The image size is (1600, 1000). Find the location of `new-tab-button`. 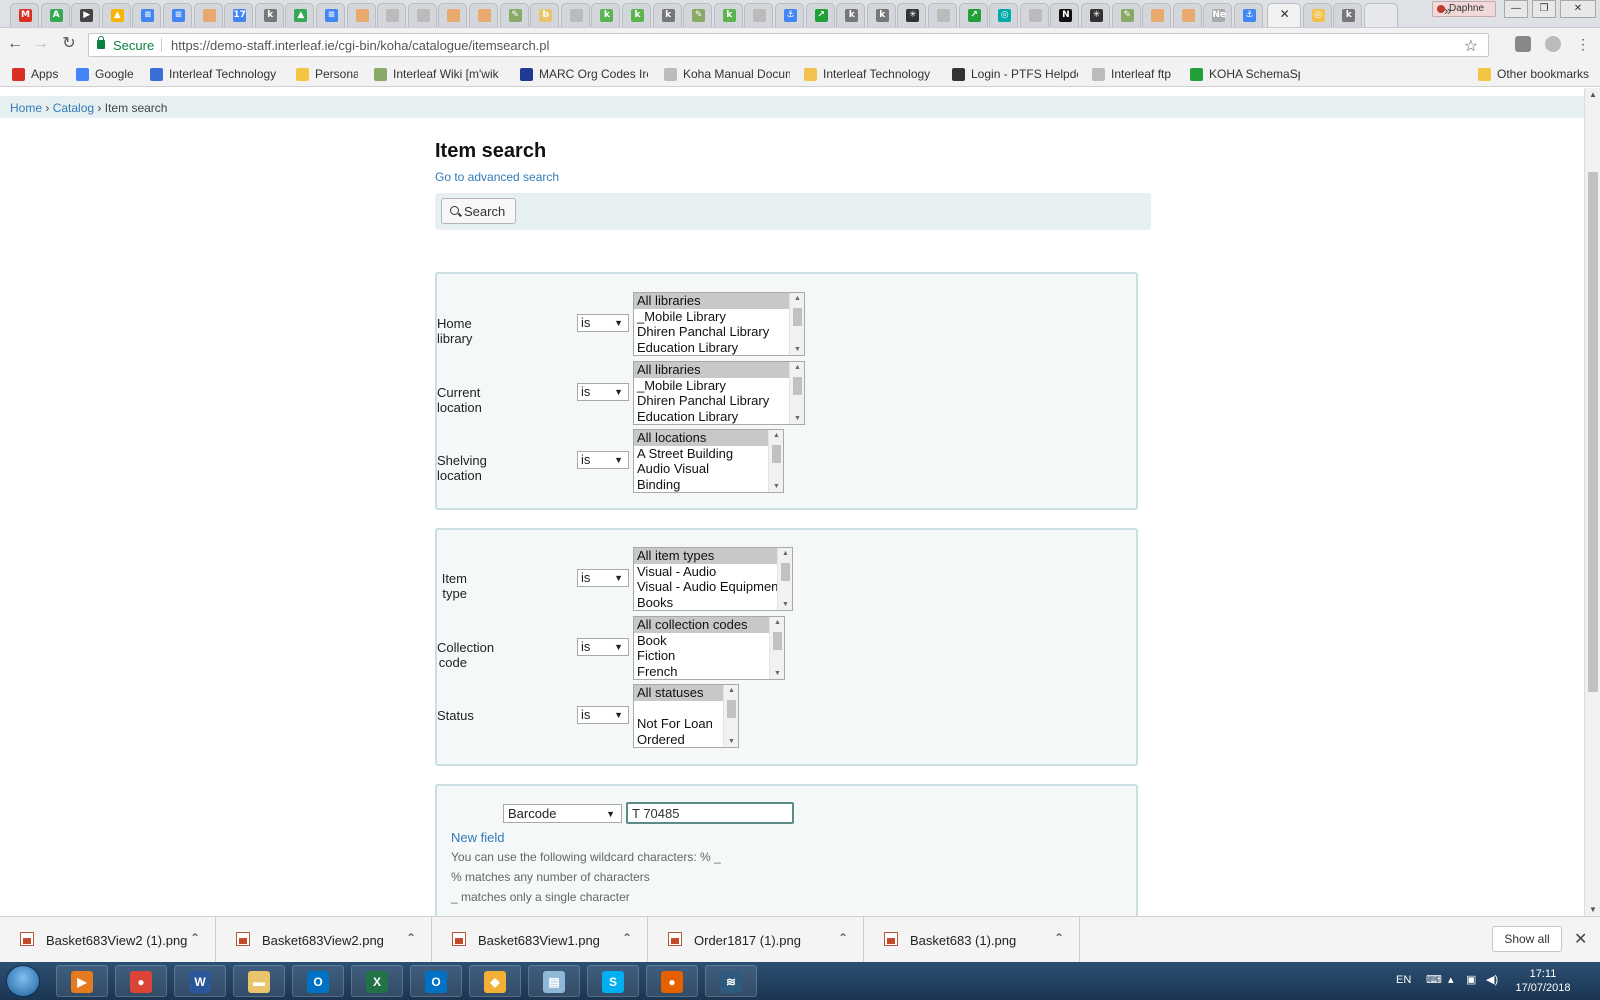

new-tab-button is located at coordinates (1380, 15).